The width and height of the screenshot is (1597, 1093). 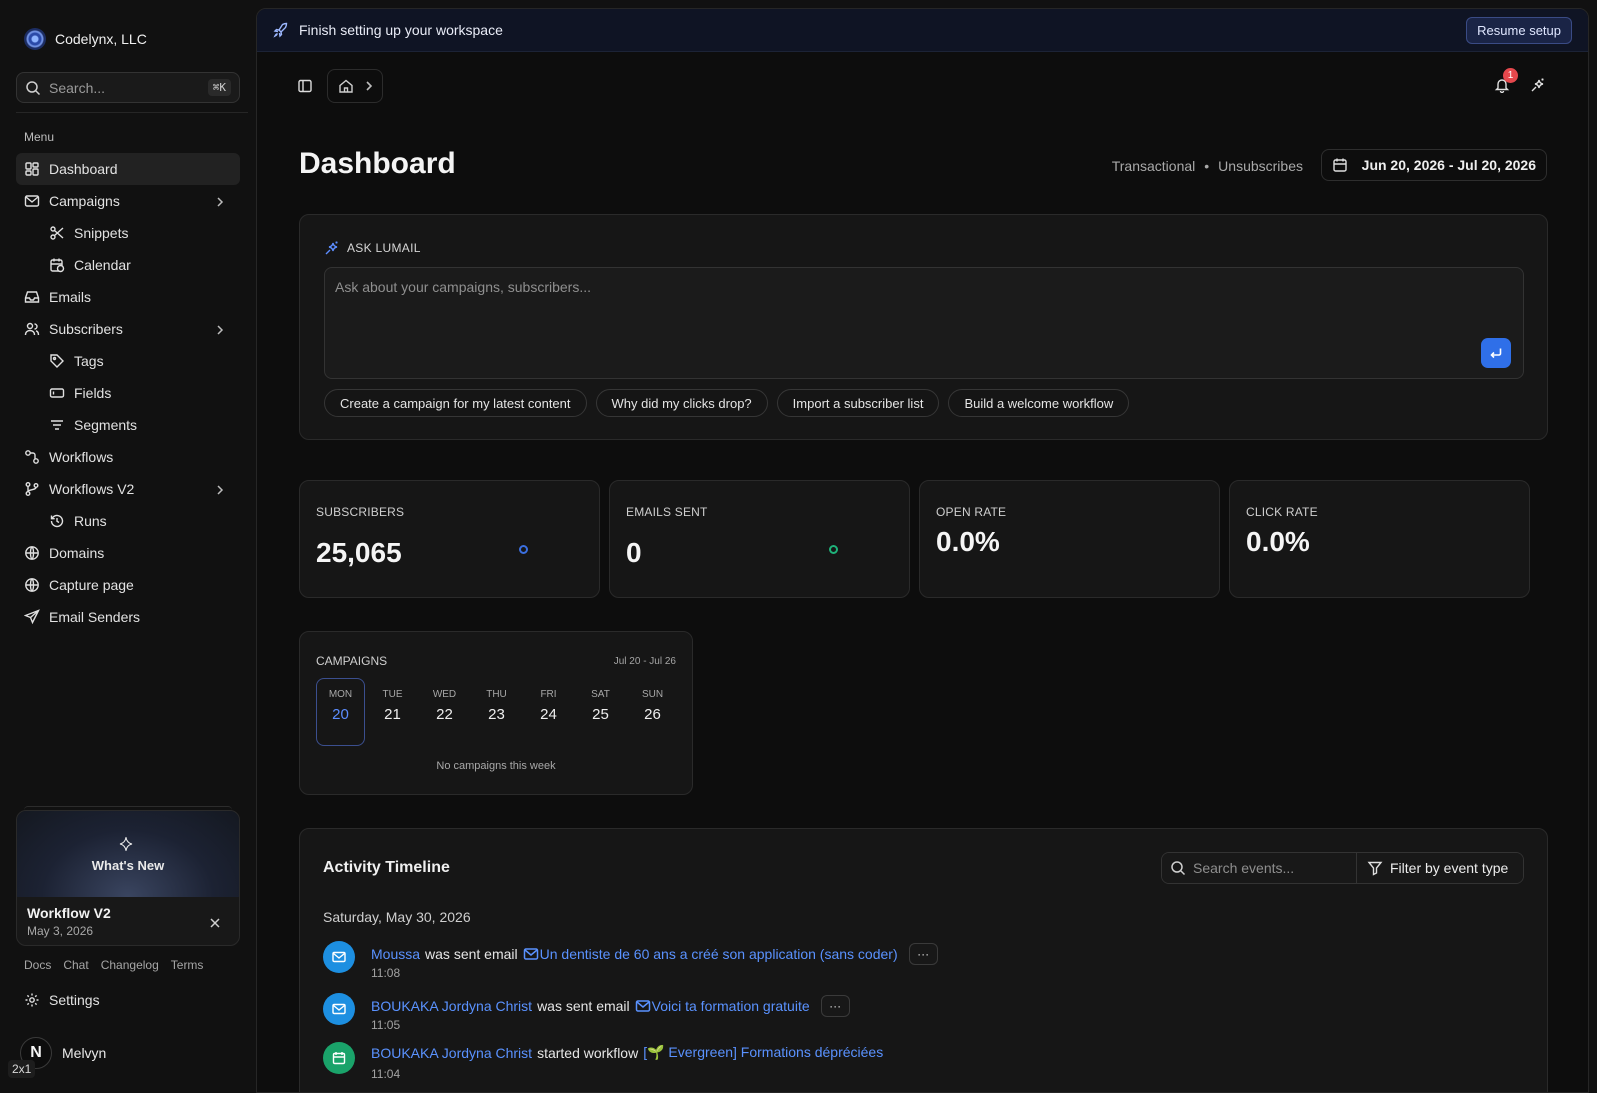 I want to click on filter-unsubscribes: Unsubscribes, so click(x=1260, y=166).